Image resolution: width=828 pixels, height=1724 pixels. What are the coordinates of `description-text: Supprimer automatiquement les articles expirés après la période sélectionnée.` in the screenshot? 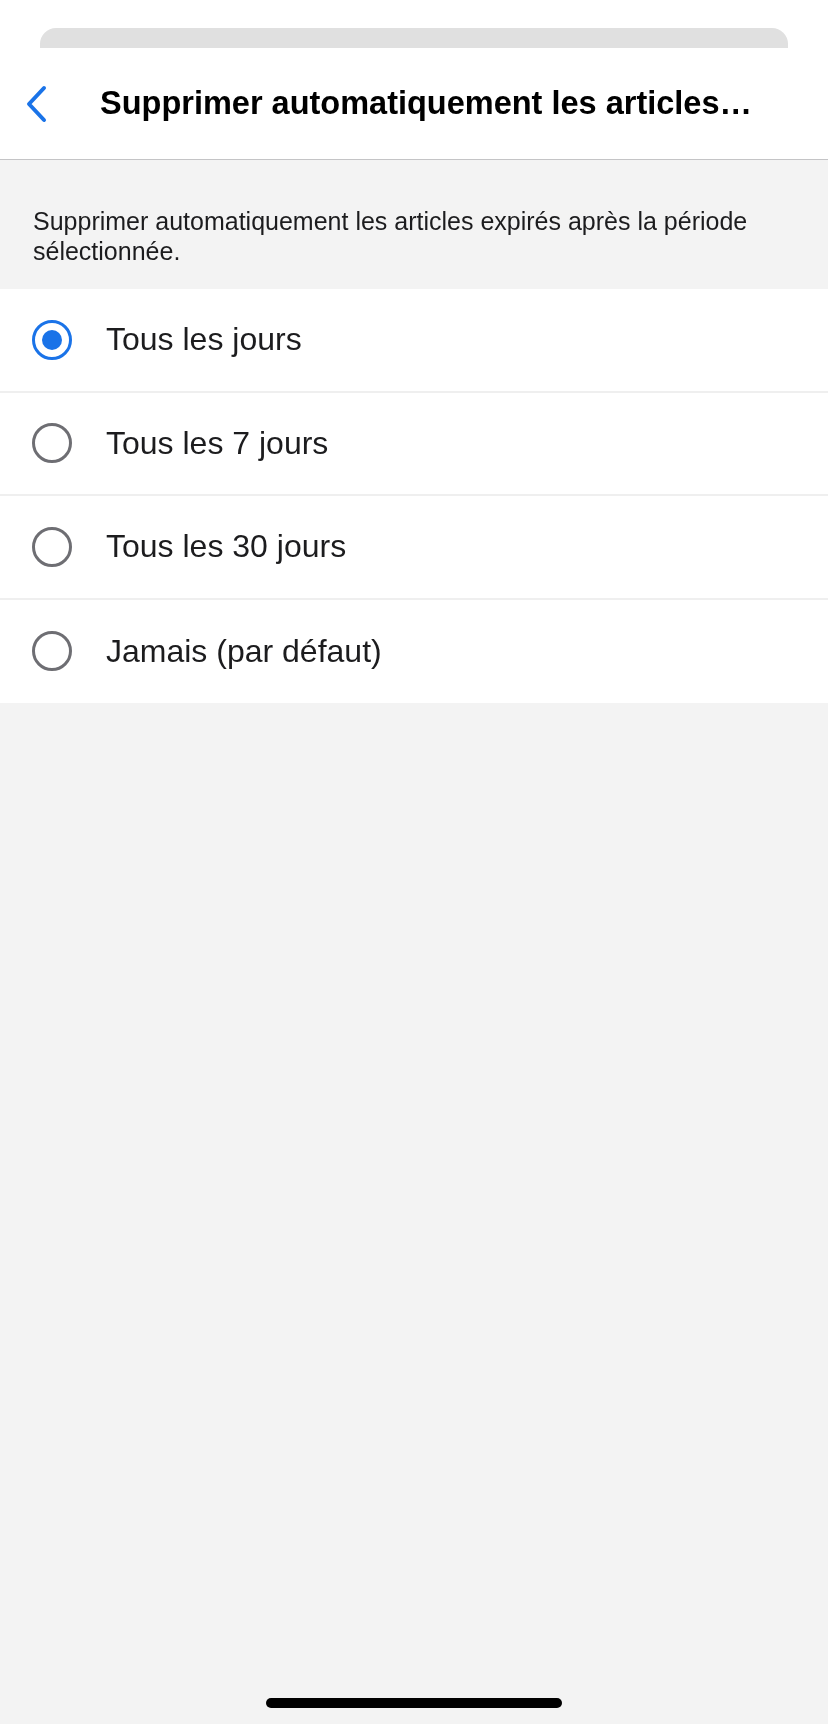 It's located at (390, 236).